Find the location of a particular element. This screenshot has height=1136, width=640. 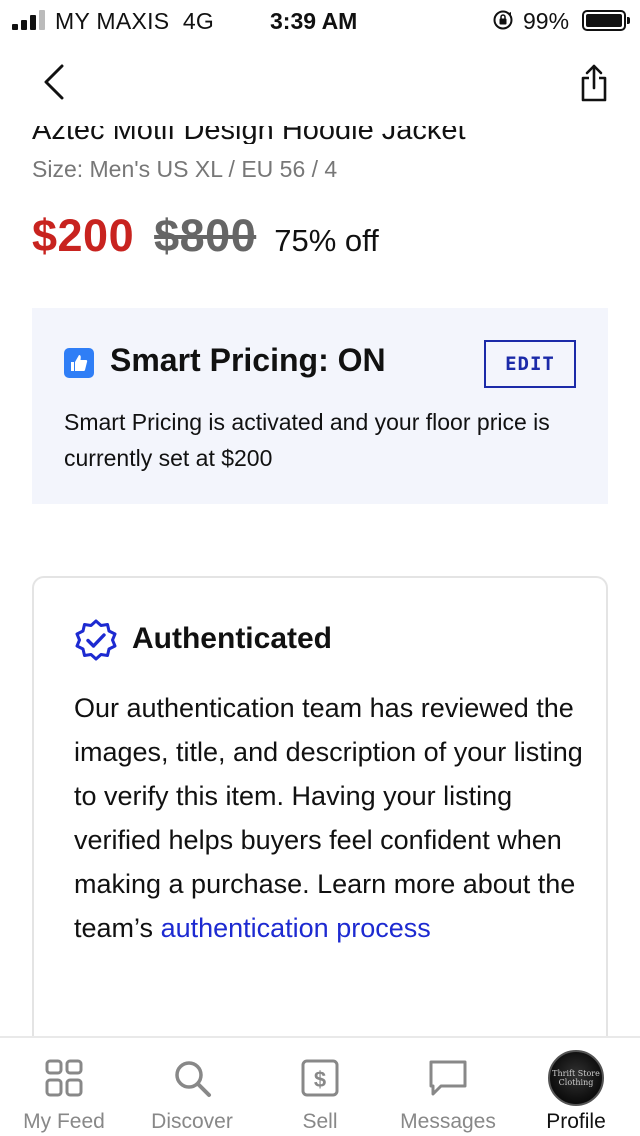

tab-sell: $ Sell is located at coordinates (320, 1087).